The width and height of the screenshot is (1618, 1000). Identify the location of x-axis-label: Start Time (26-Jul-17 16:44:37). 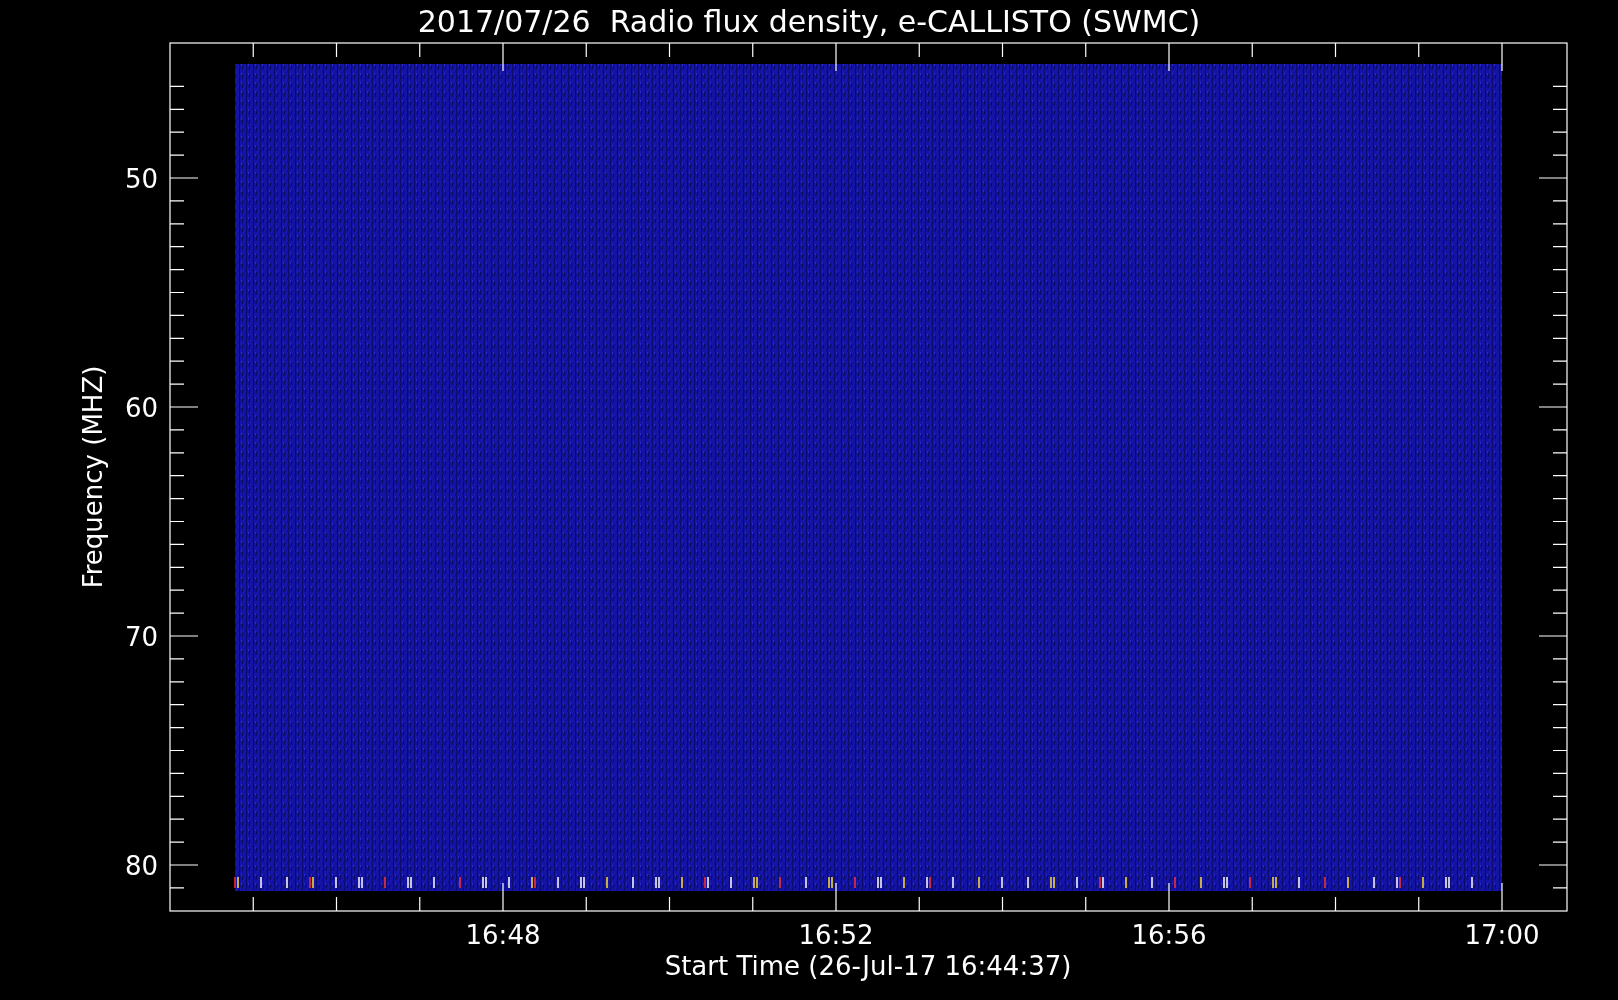
(868, 966).